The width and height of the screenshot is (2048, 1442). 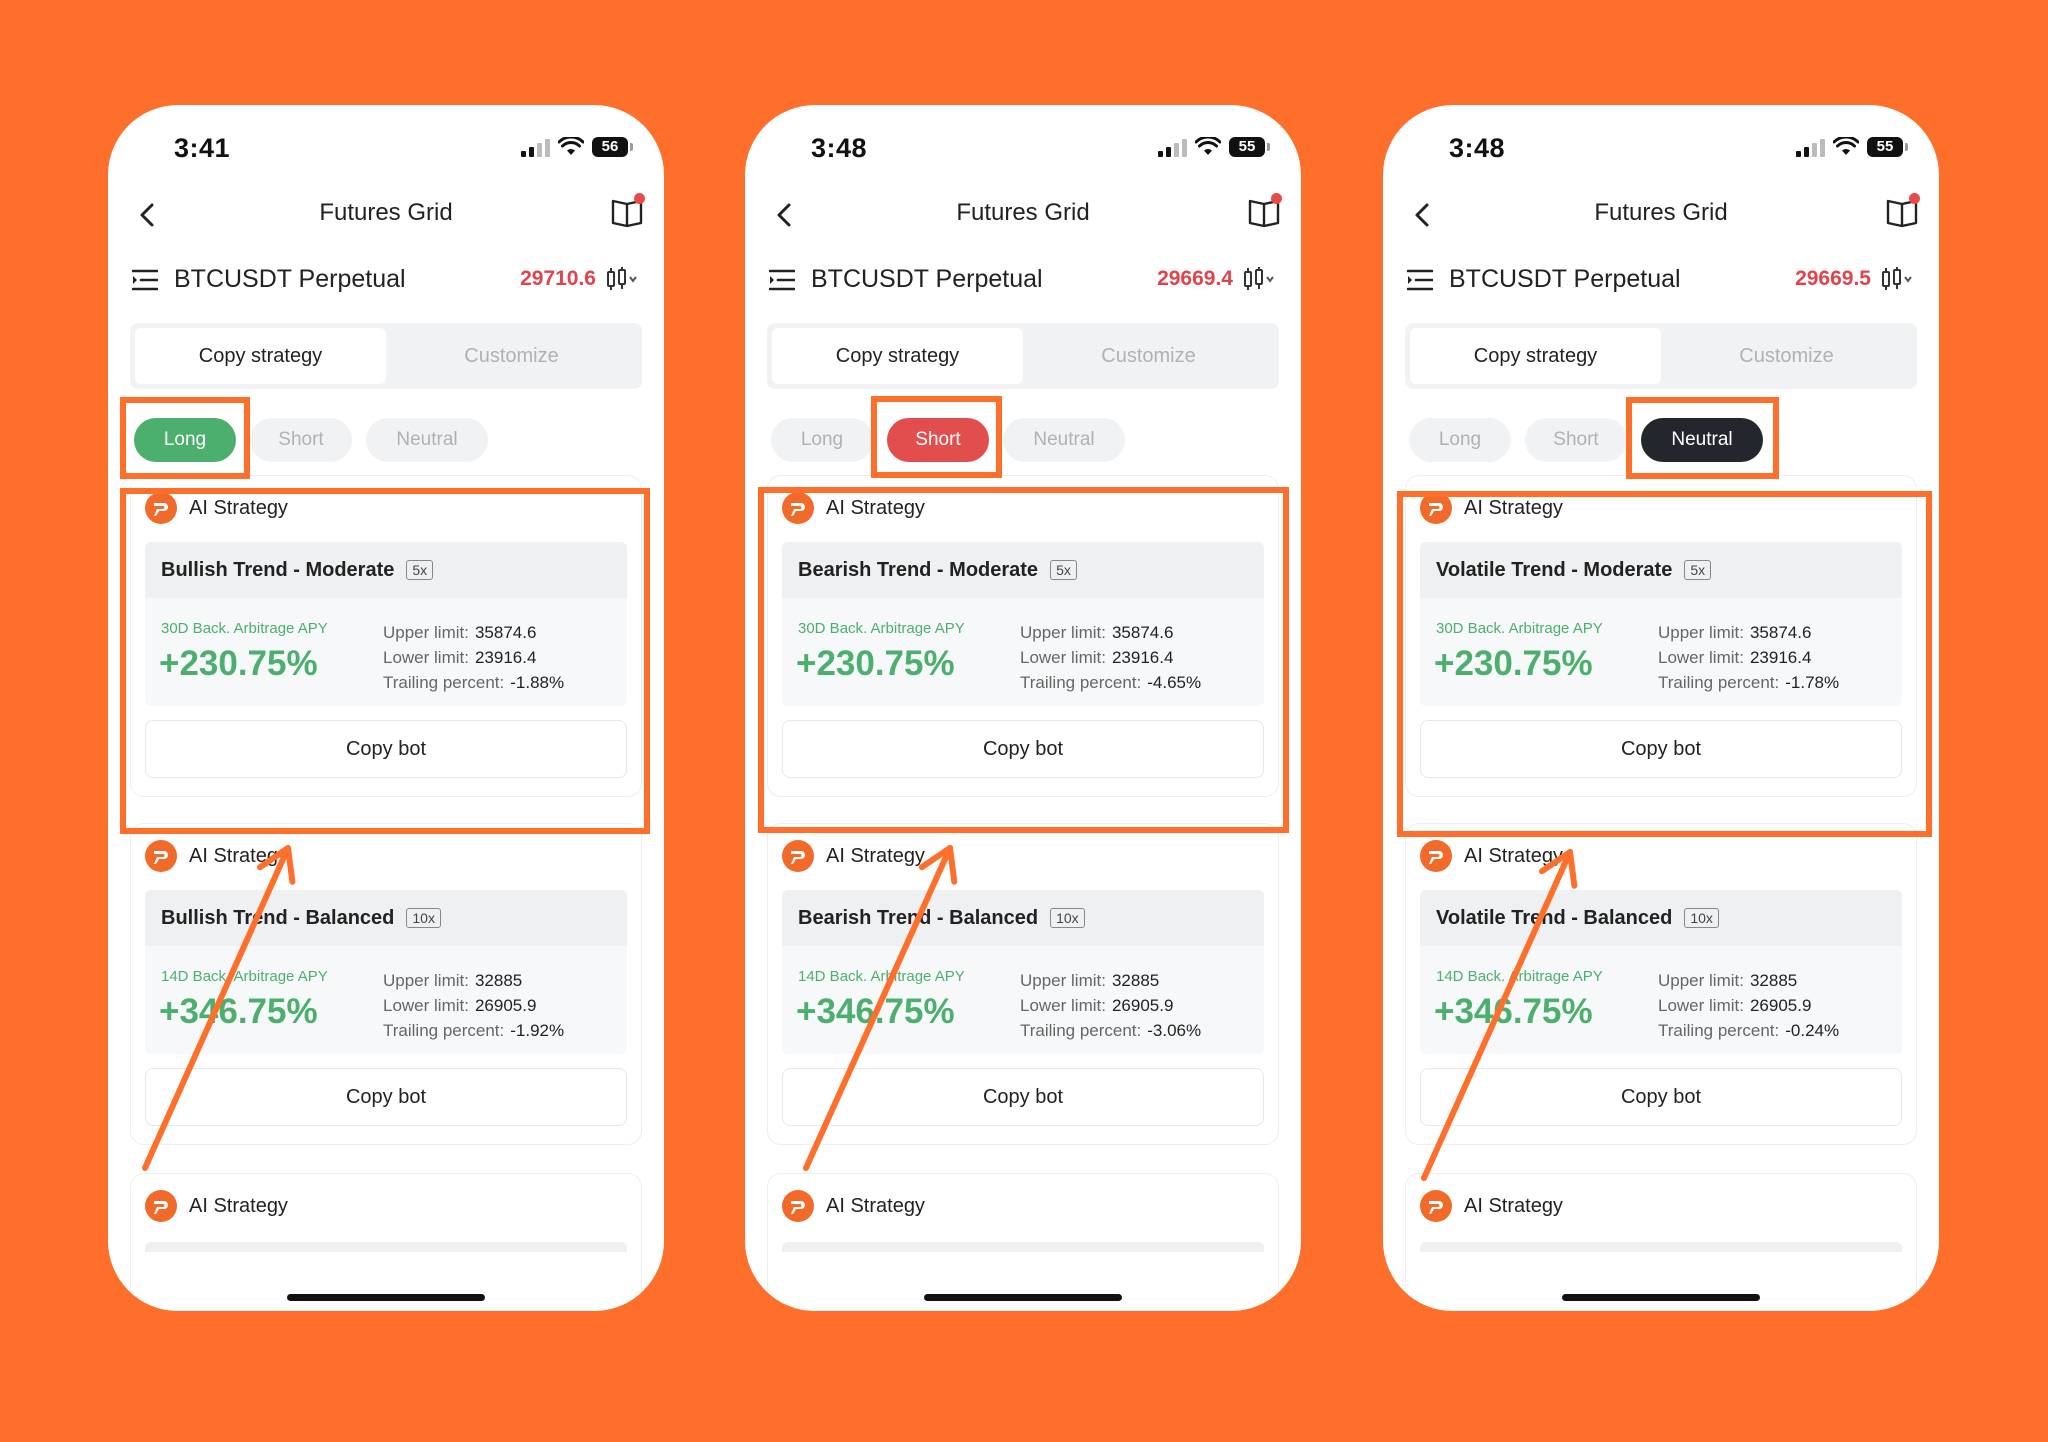 I want to click on battery-icon: 56, so click(x=612, y=147).